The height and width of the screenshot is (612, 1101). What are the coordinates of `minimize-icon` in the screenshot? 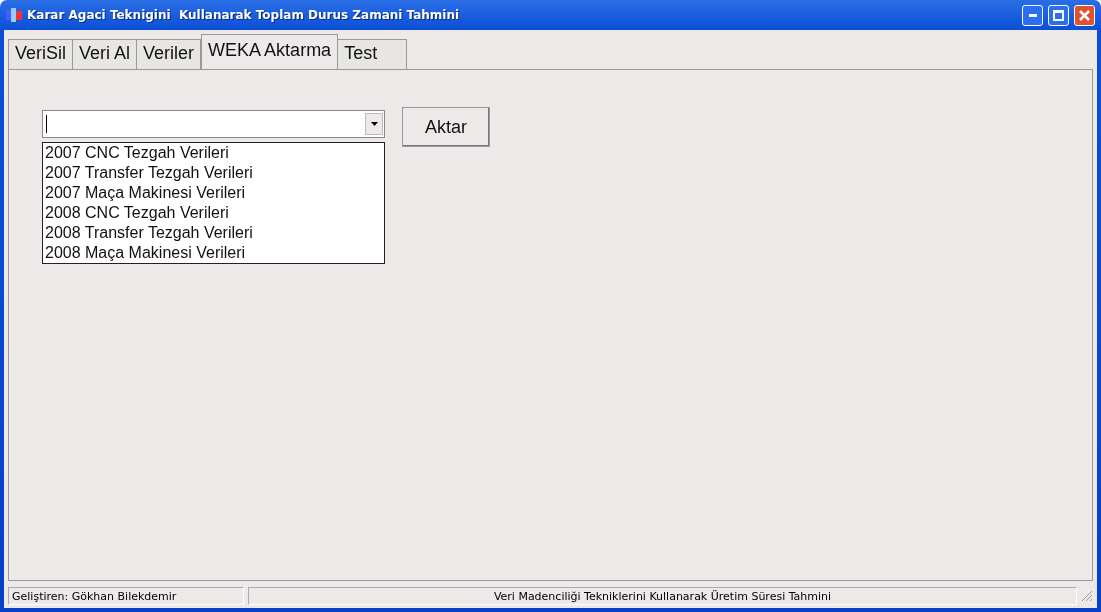 It's located at (1032, 15).